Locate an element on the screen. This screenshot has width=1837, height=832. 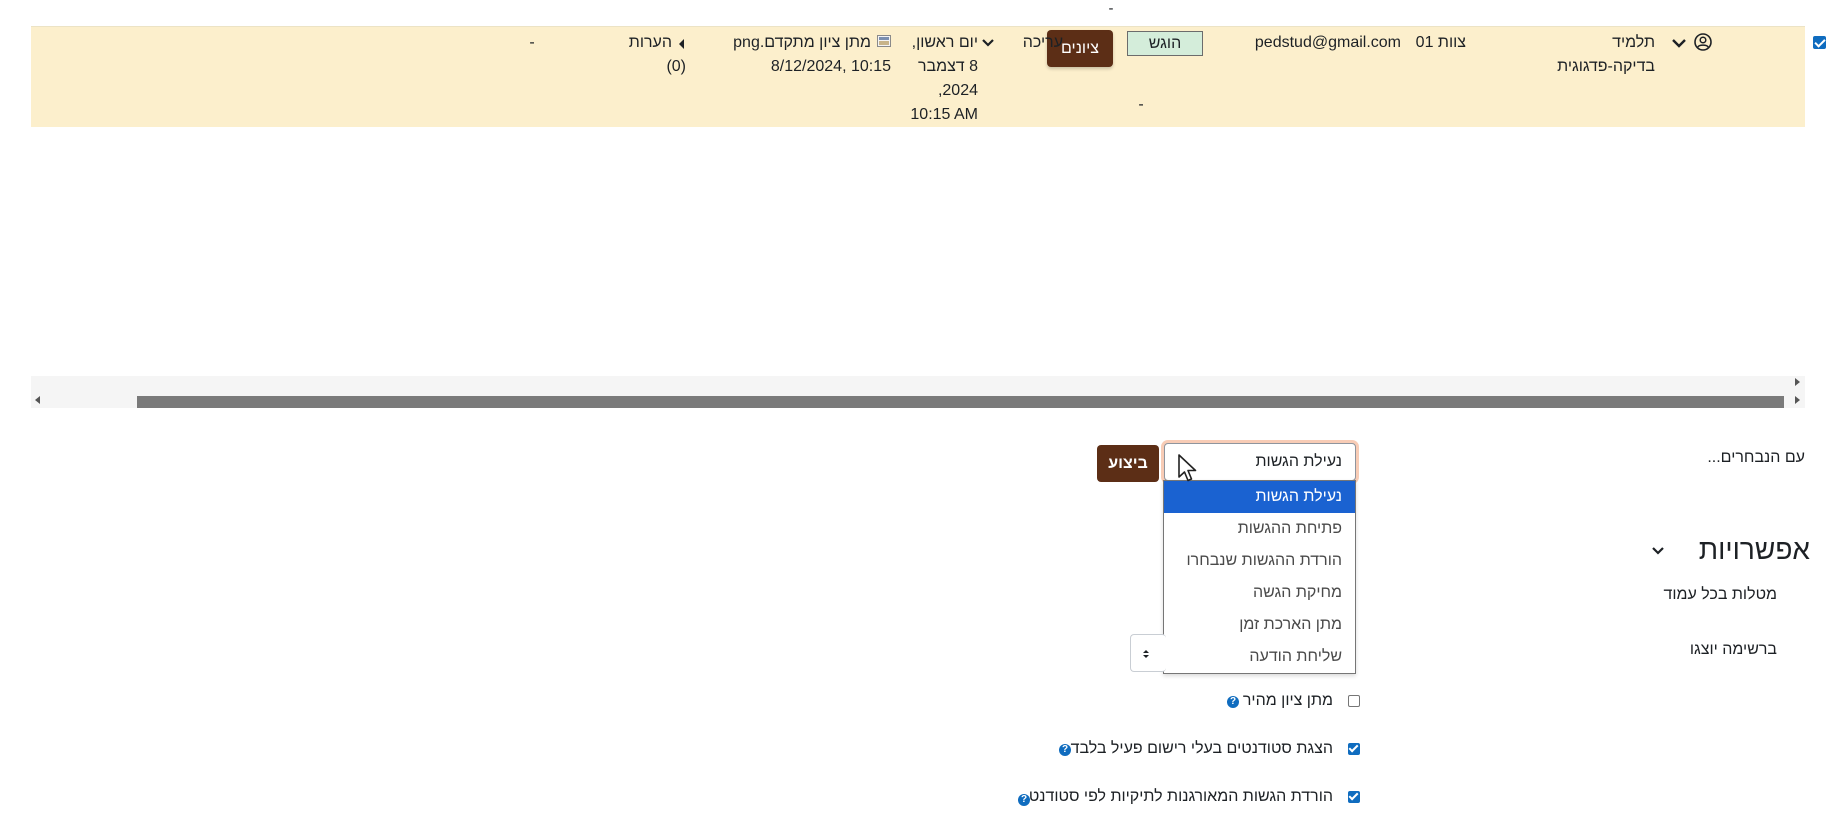
scroll-left-arrow-icon is located at coordinates (37, 400).